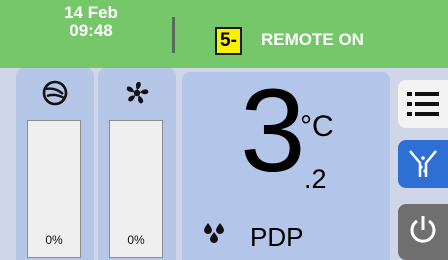 This screenshot has width=448, height=260. What do you see at coordinates (277, 237) in the screenshot?
I see `reading-parameter: PDP` at bounding box center [277, 237].